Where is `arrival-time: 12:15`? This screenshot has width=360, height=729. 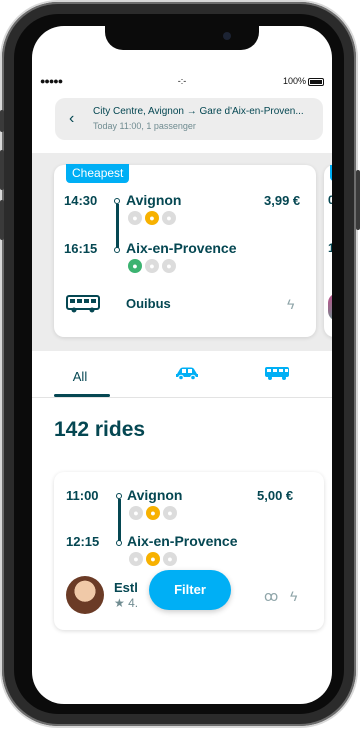
arrival-time: 12:15 is located at coordinates (83, 541).